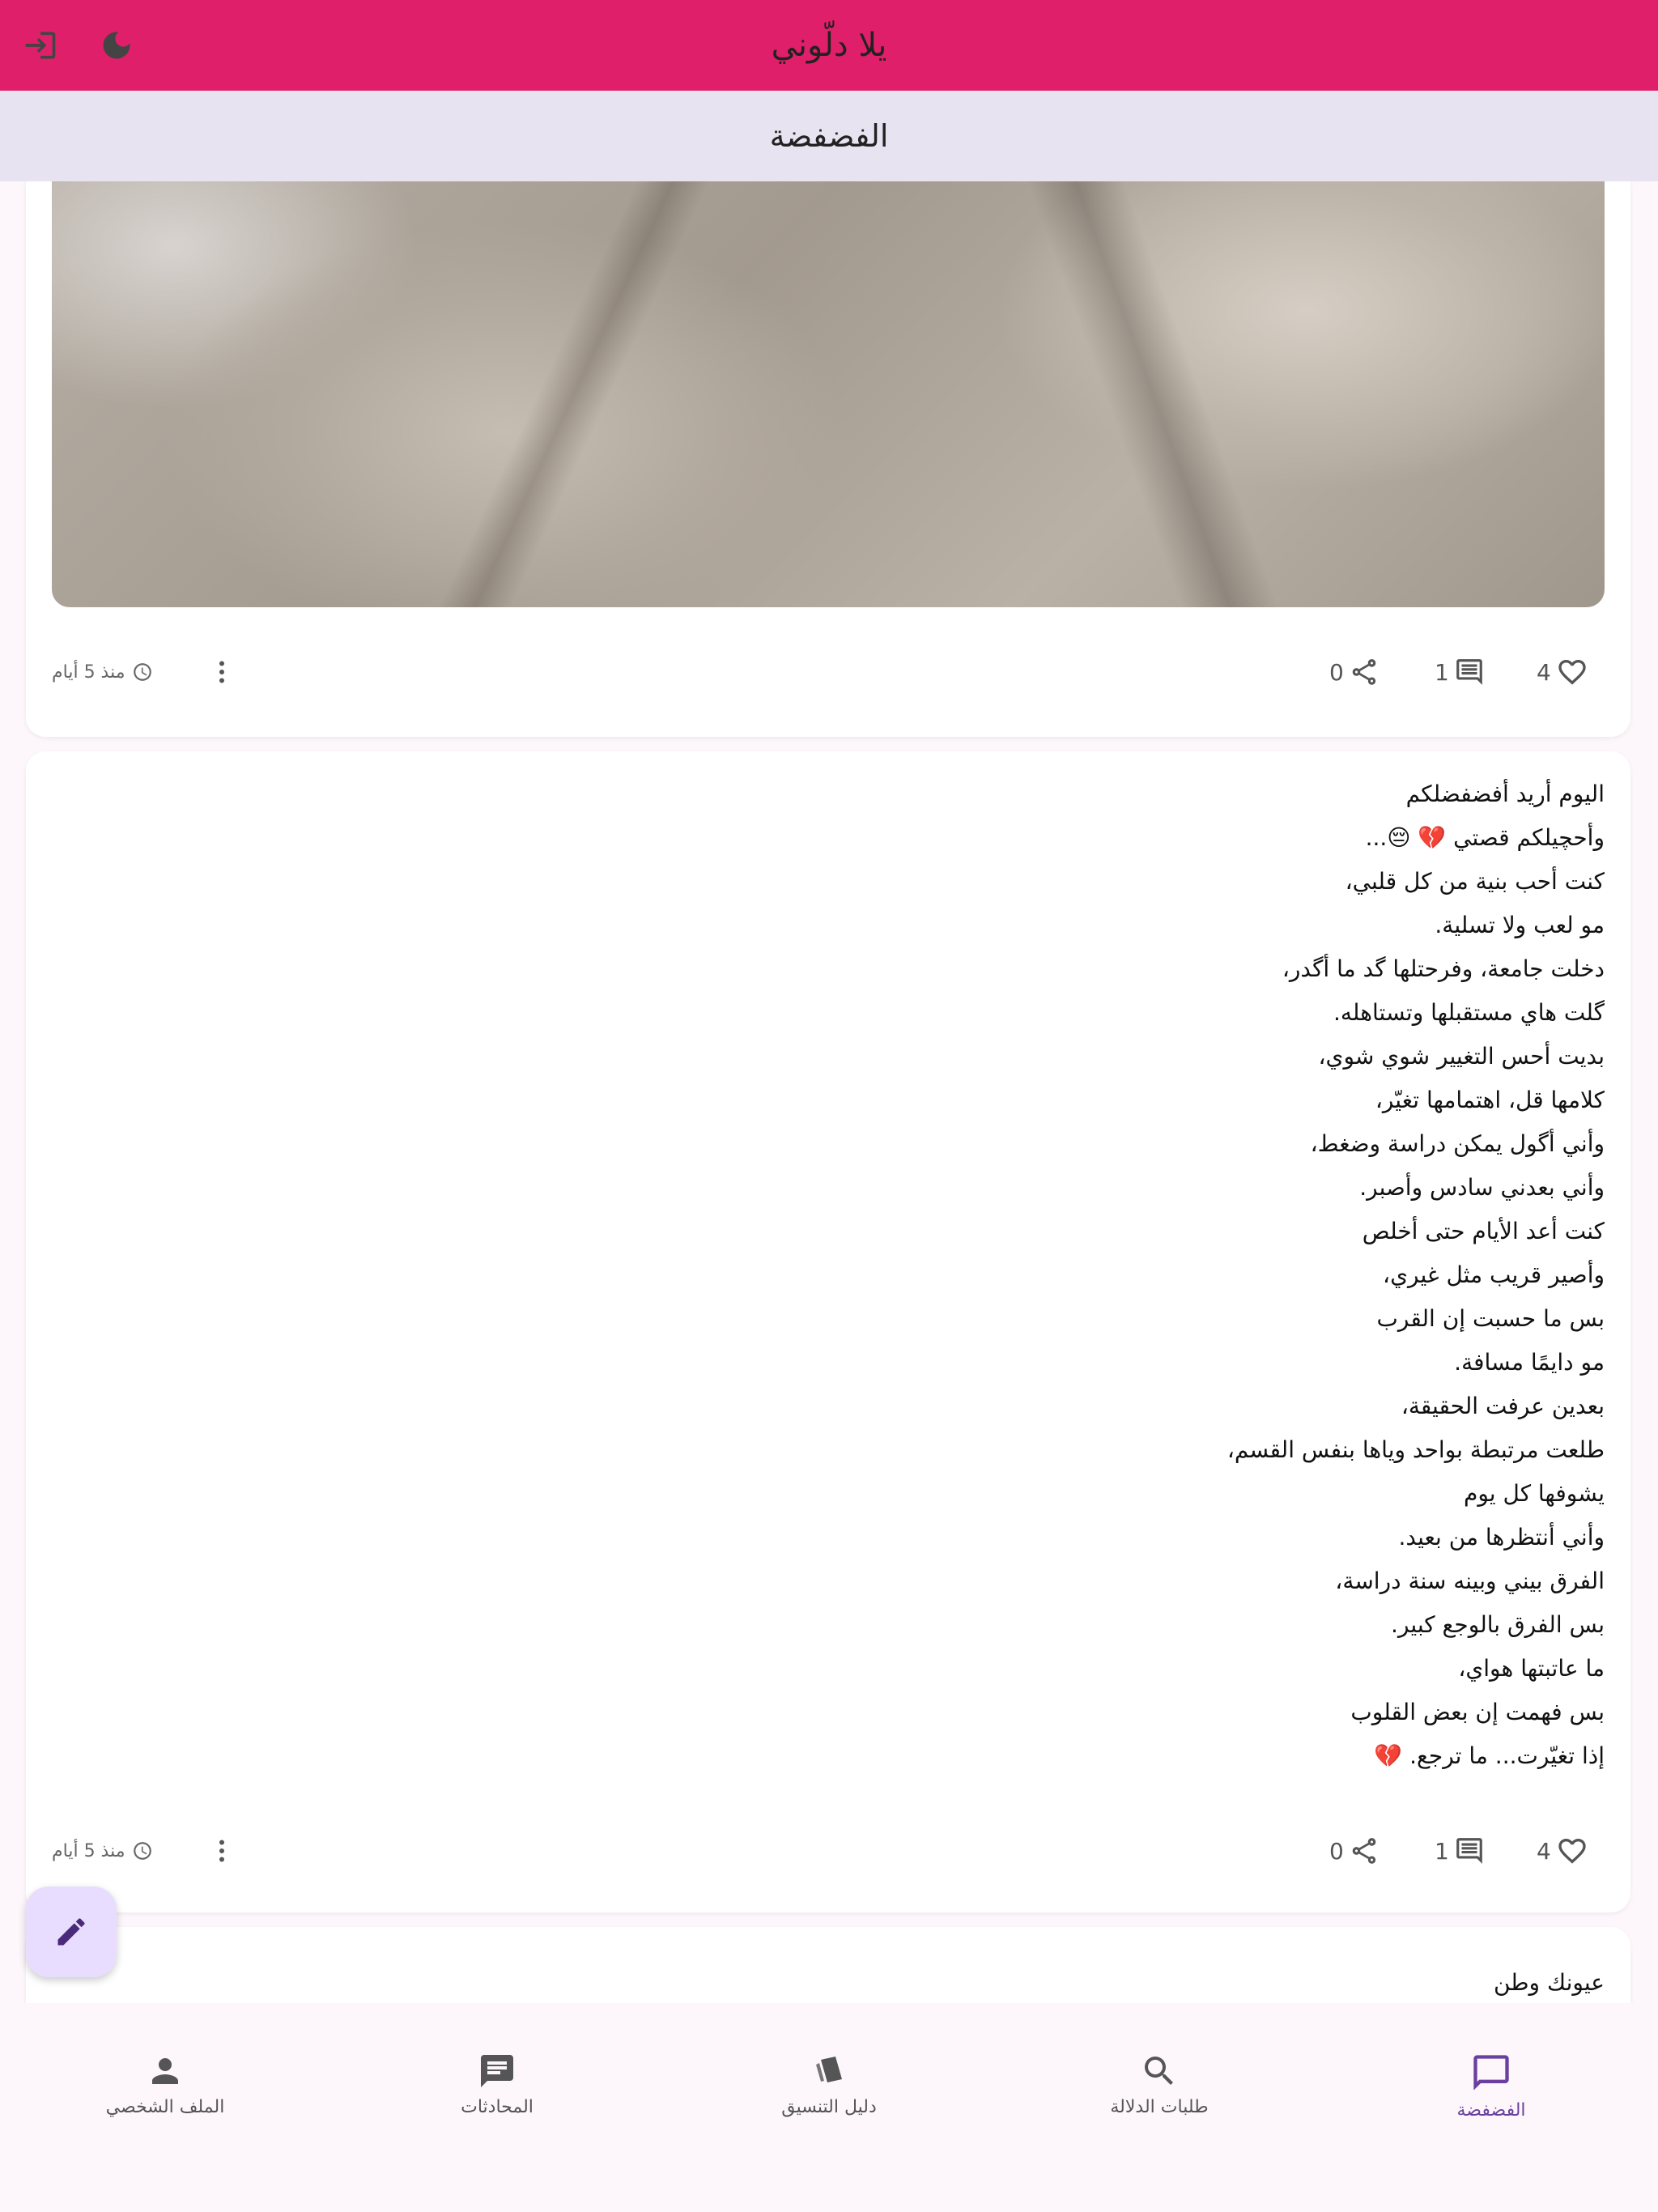 The width and height of the screenshot is (1658, 2212). I want to click on post-line: وأني بعدني سادس وأصبر., so click(1482, 1188).